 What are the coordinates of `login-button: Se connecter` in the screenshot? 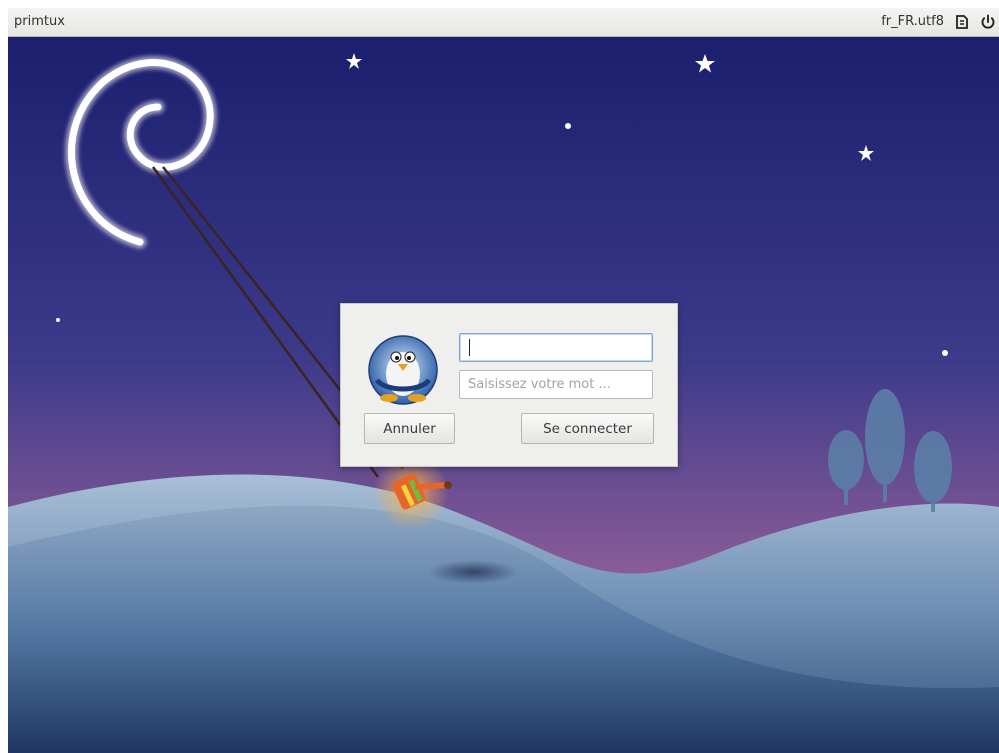 It's located at (587, 428).